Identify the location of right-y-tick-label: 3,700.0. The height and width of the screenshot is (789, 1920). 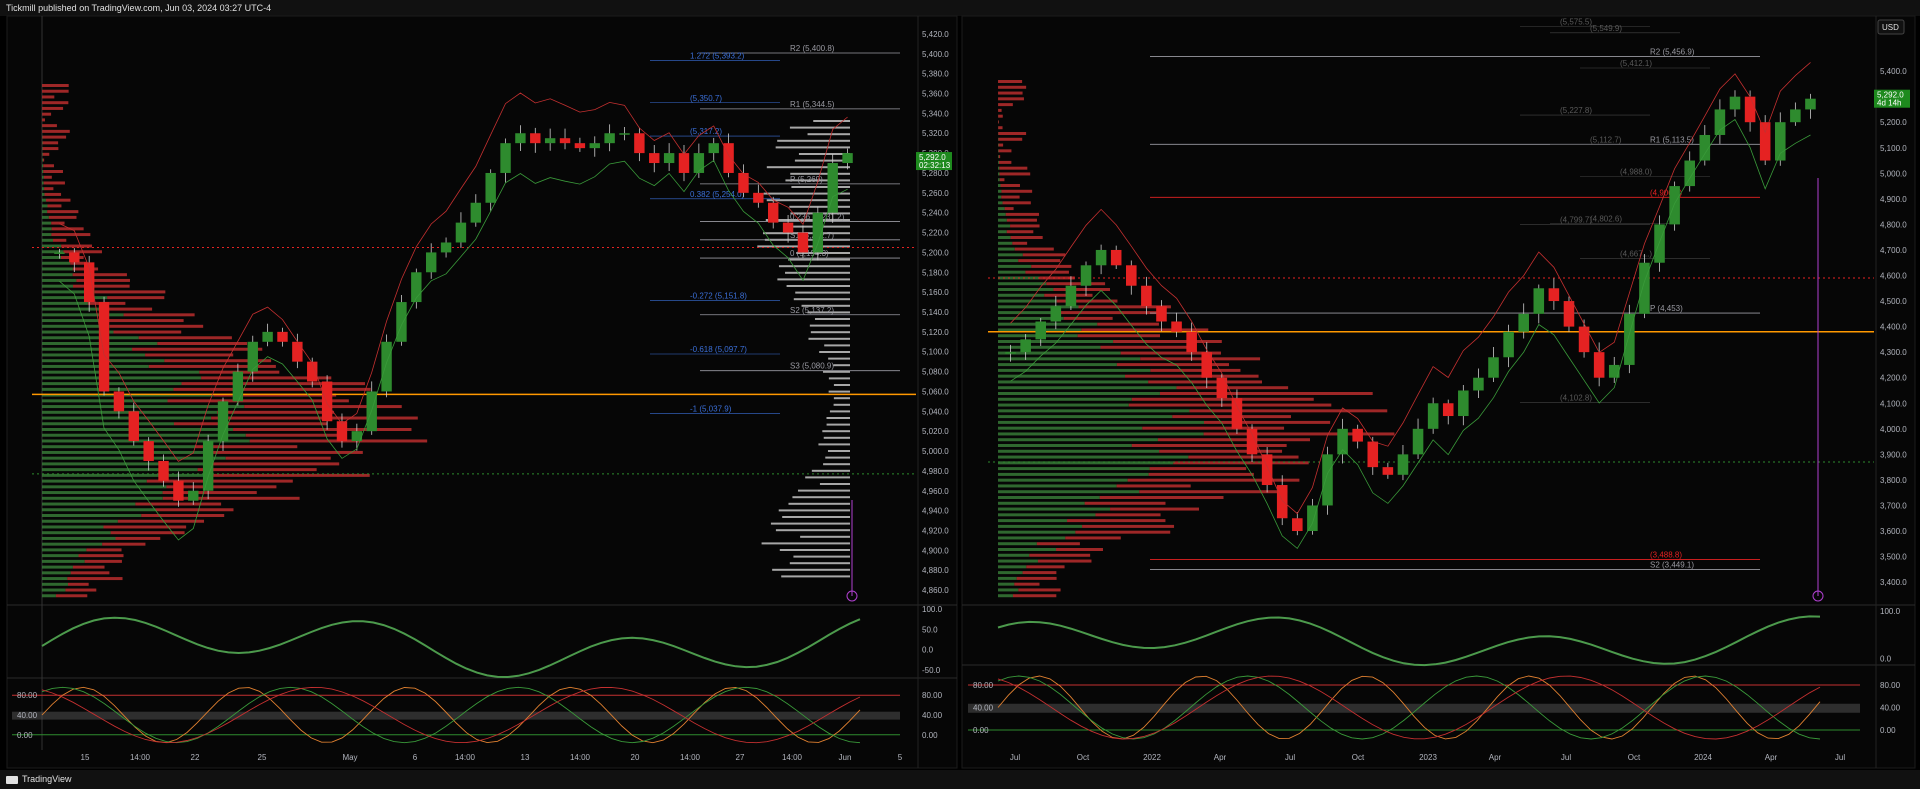
(1893, 505).